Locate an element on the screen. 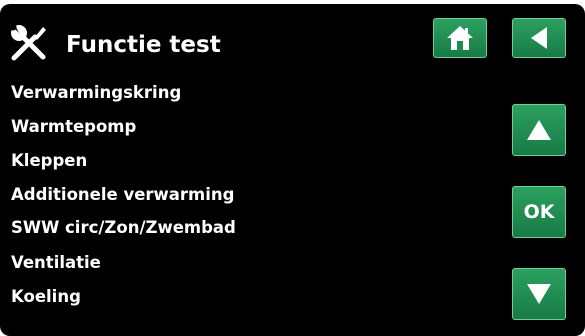 Image resolution: width=585 pixels, height=336 pixels. tools-icon is located at coordinates (29, 43).